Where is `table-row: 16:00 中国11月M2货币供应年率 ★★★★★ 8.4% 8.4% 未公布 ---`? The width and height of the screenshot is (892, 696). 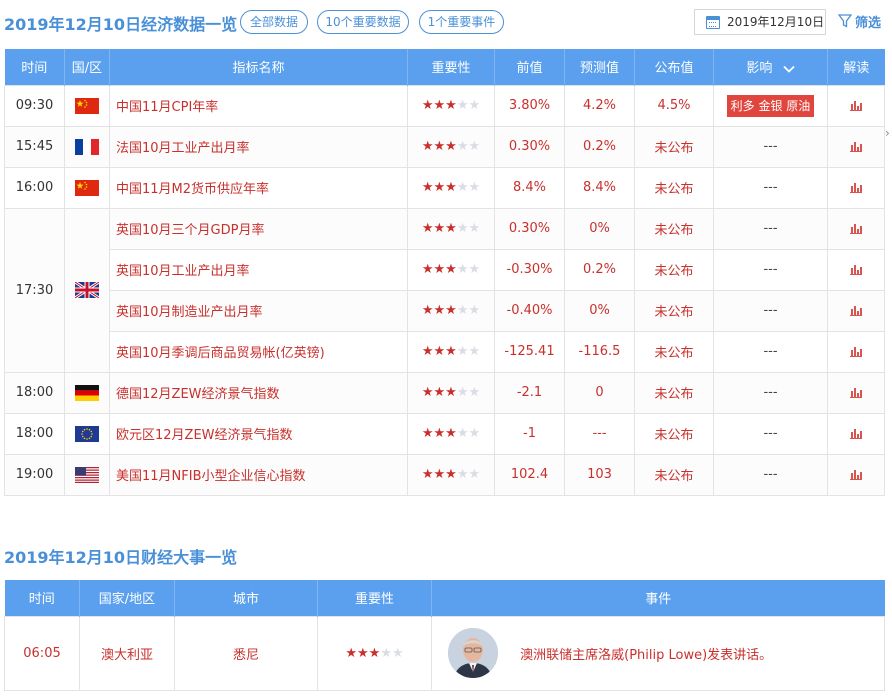
table-row: 16:00 中国11月M2货币供应年率 ★★★★★ 8.4% 8.4% 未公布 --- is located at coordinates (444, 187).